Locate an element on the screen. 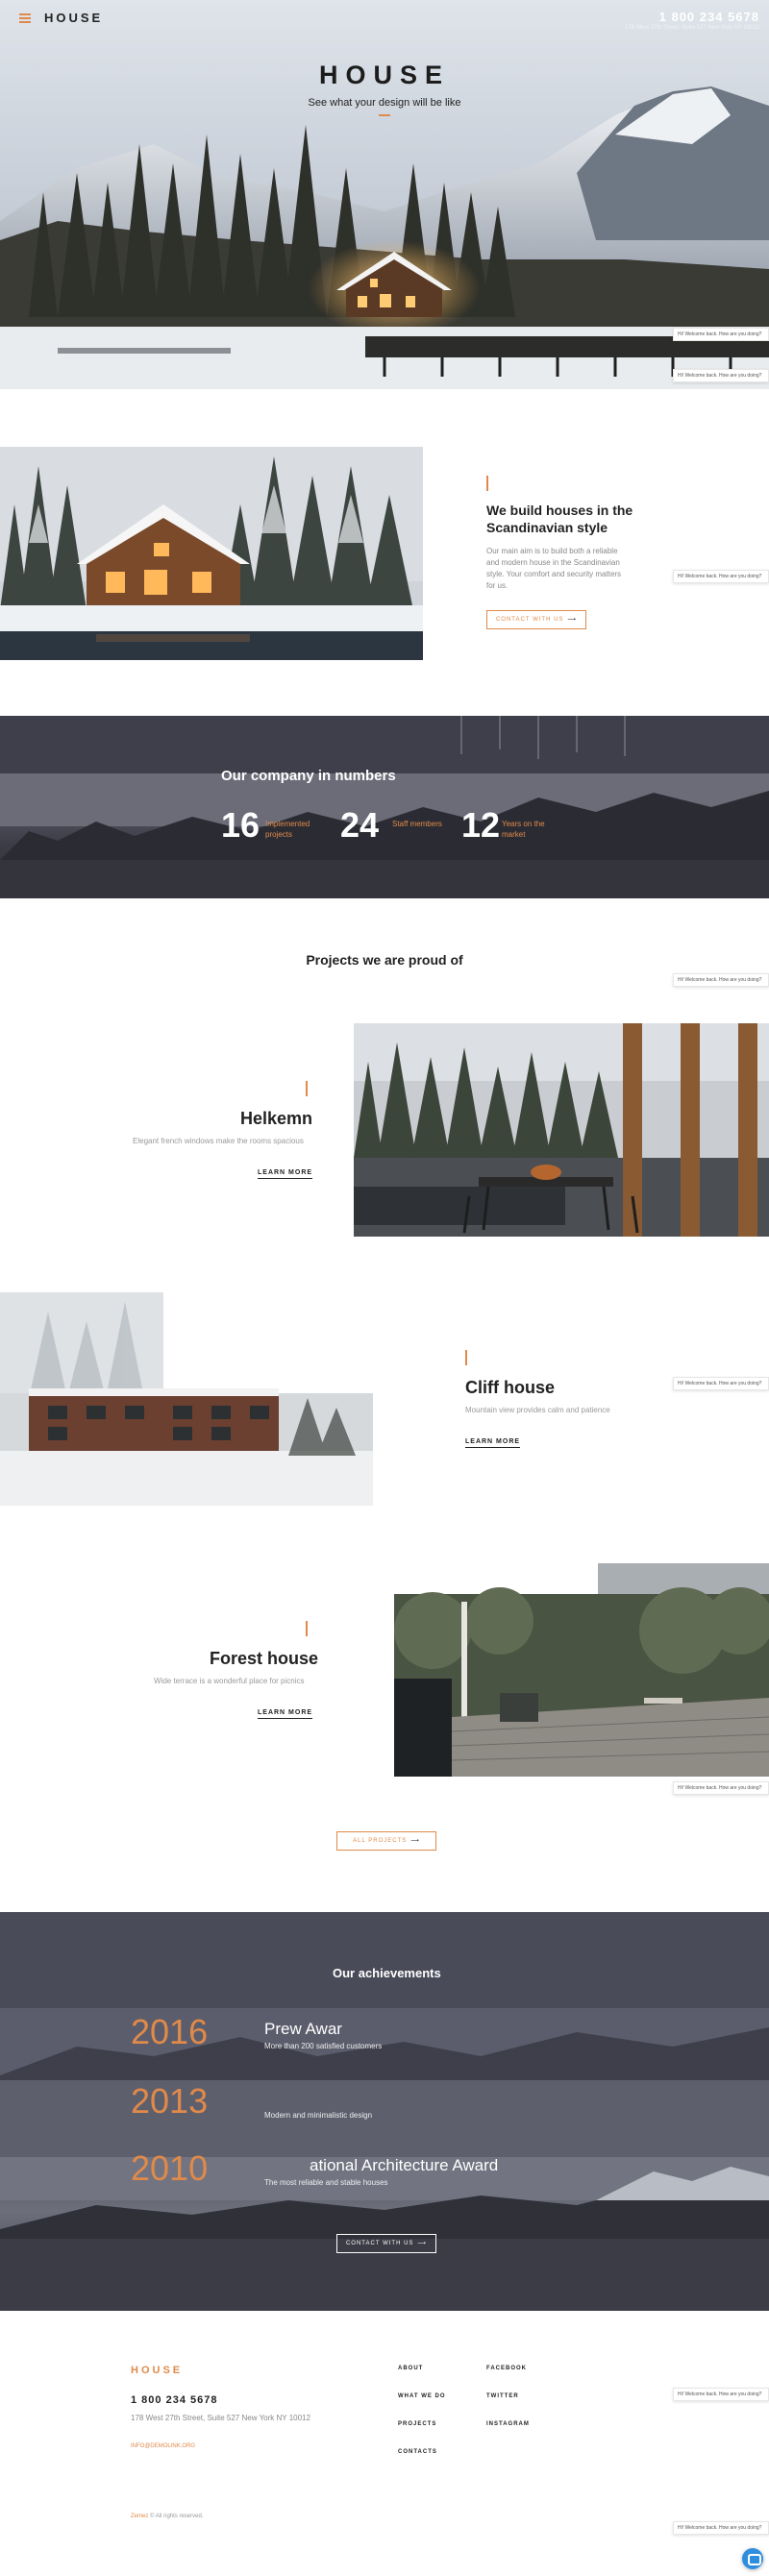  project-title: Helkemn is located at coordinates (276, 1119).